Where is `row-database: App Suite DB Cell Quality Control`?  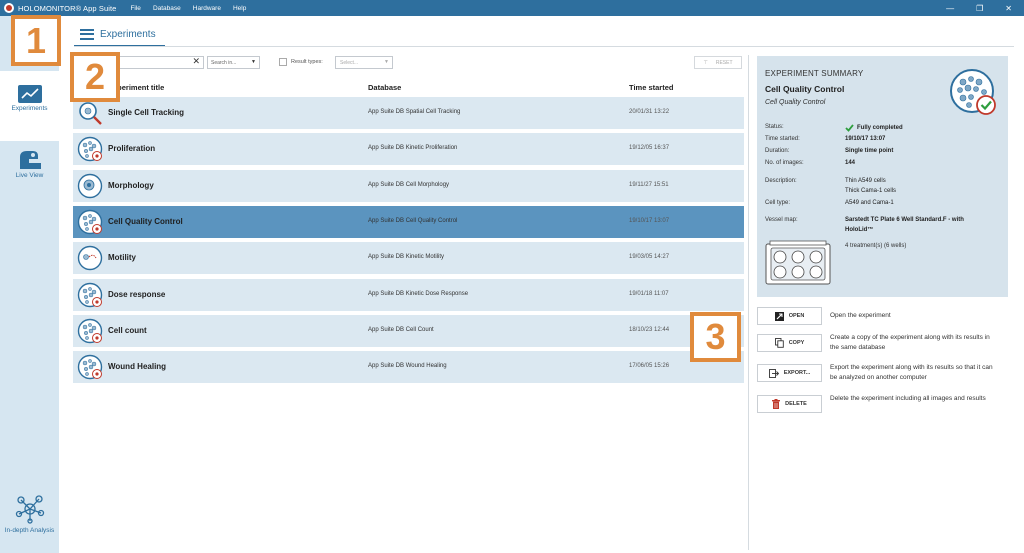
row-database: App Suite DB Cell Quality Control is located at coordinates (413, 221).